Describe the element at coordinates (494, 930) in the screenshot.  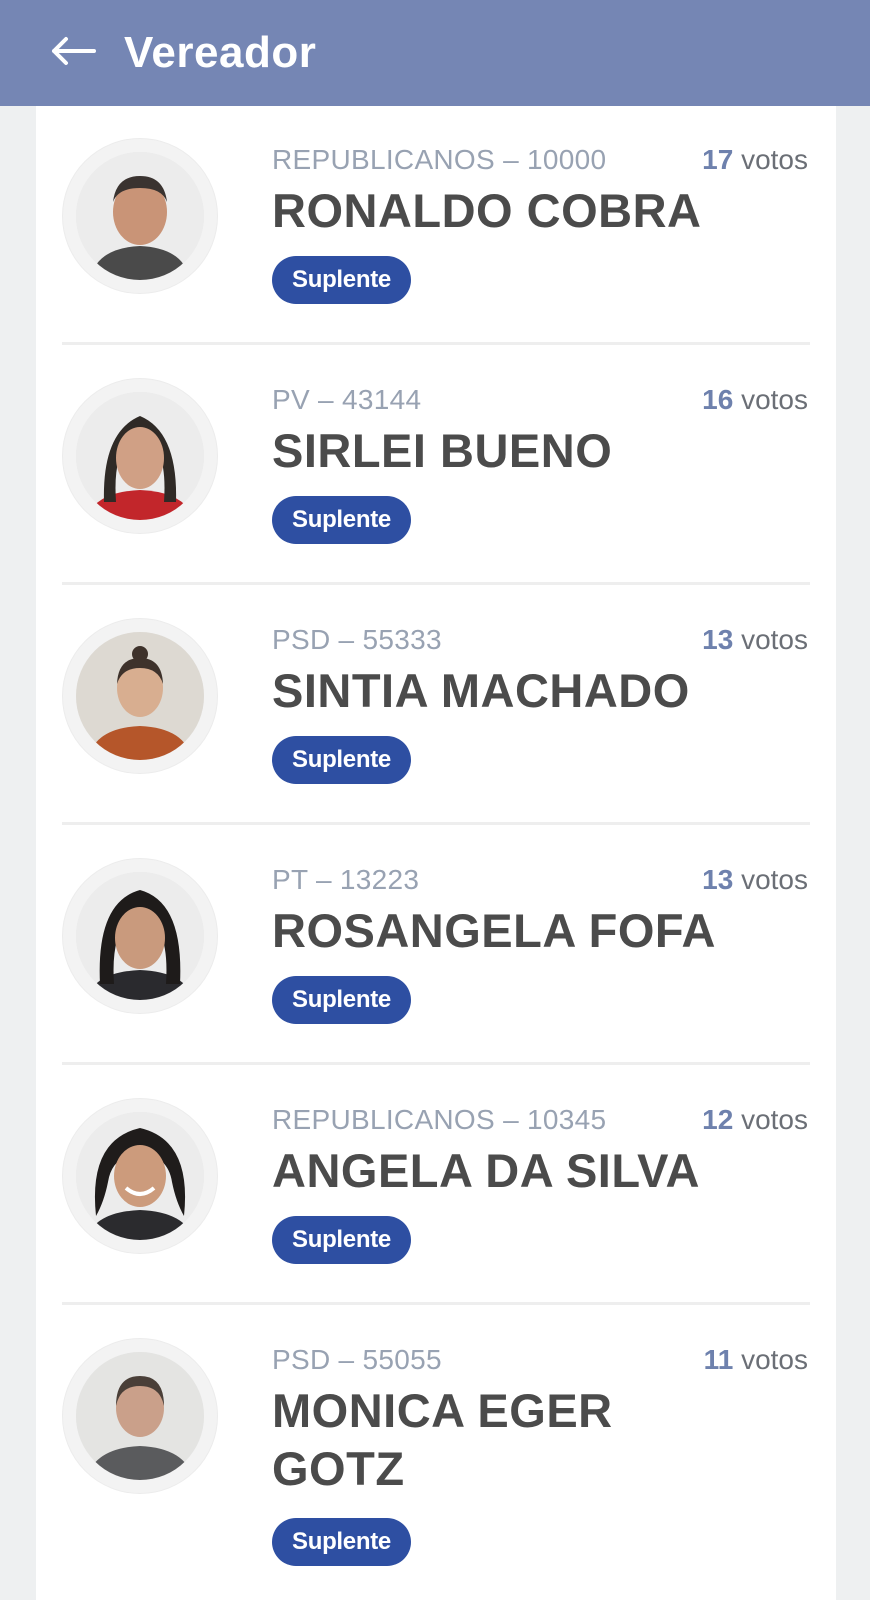
I see `candidate-name: ROSANGELA FOFA` at that location.